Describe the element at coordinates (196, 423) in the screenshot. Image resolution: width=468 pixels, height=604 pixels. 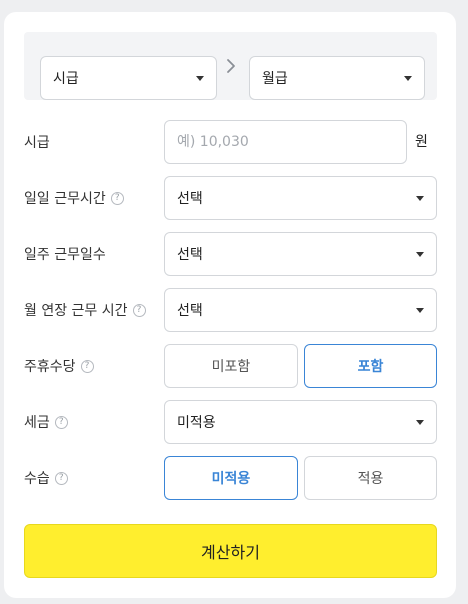
I see `tax-value: 미적용` at that location.